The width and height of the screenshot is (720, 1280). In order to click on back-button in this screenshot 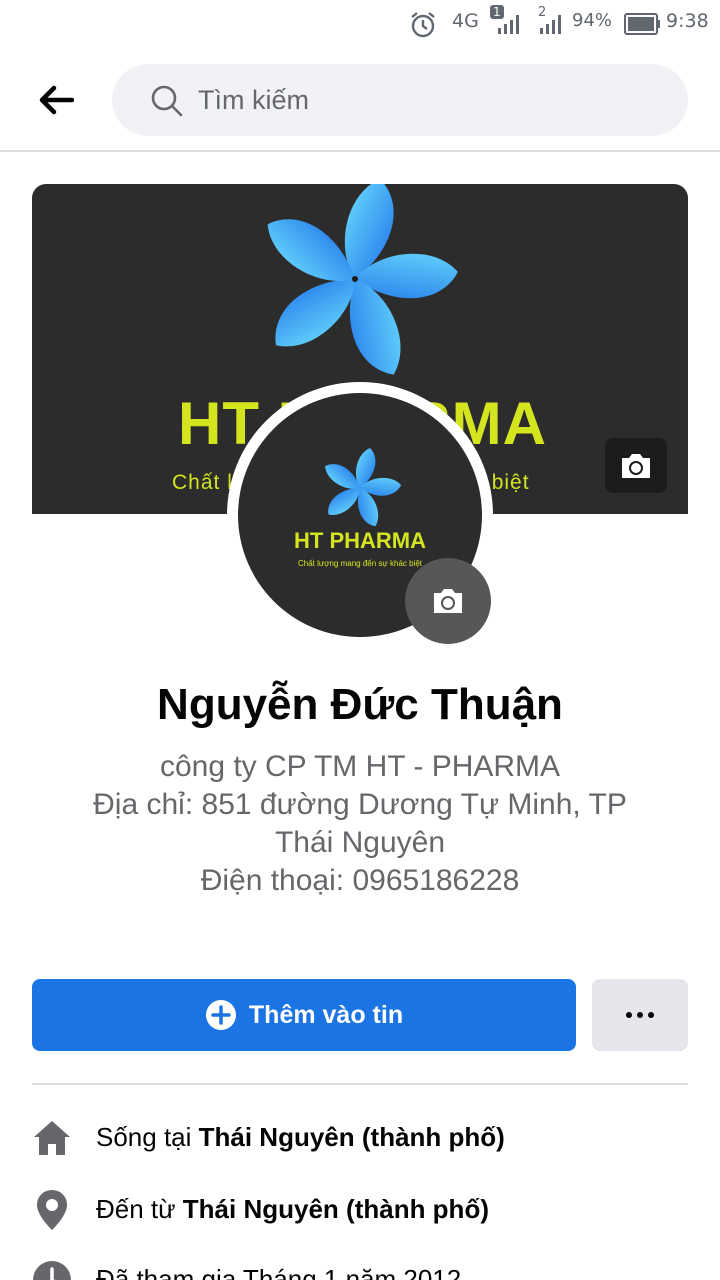, I will do `click(56, 100)`.